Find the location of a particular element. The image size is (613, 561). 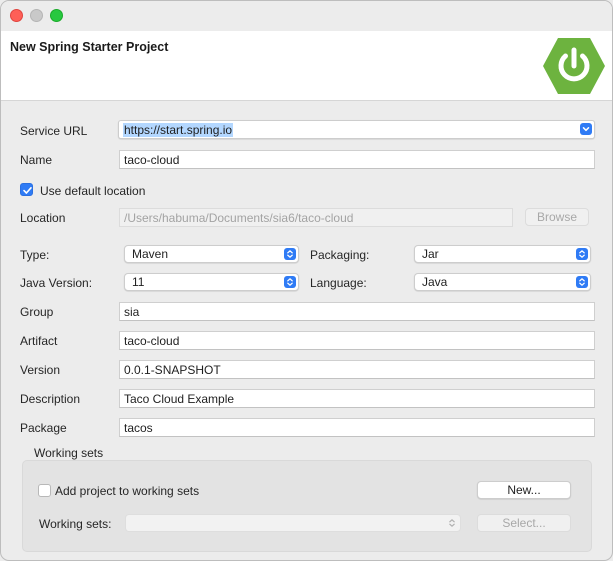

spring-power-icon is located at coordinates (574, 66).